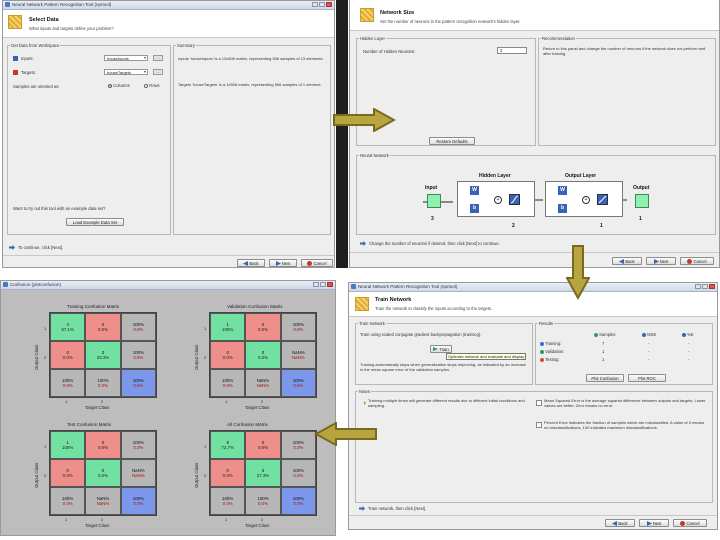 The width and height of the screenshot is (720, 540). What do you see at coordinates (615, 523) in the screenshot?
I see `back-icon` at bounding box center [615, 523].